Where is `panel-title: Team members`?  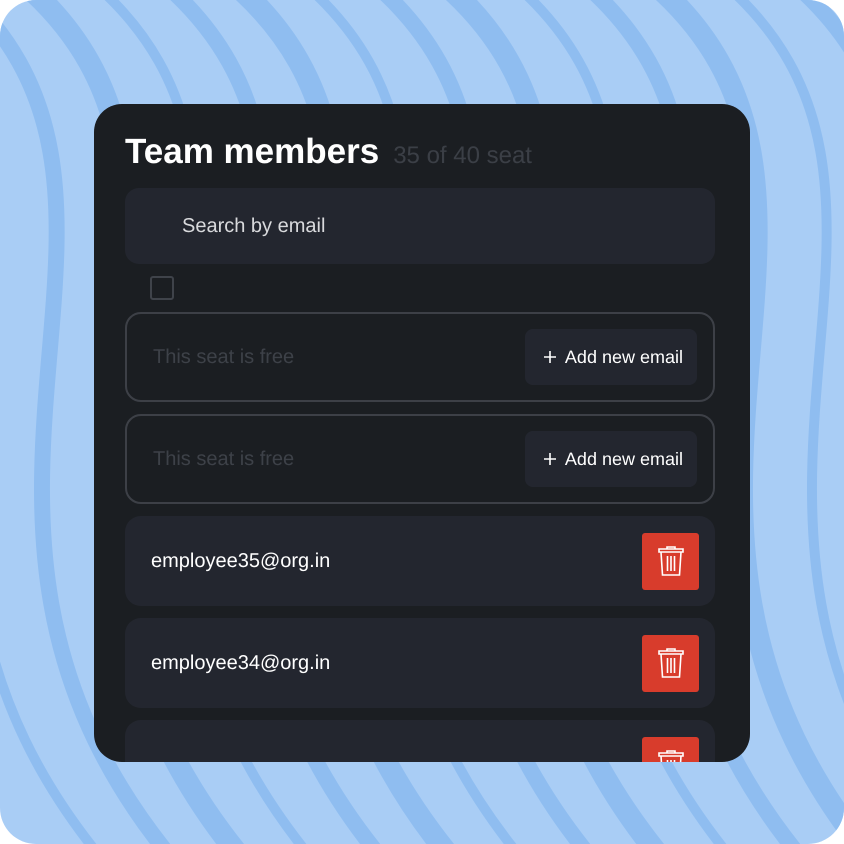
panel-title: Team members is located at coordinates (252, 152).